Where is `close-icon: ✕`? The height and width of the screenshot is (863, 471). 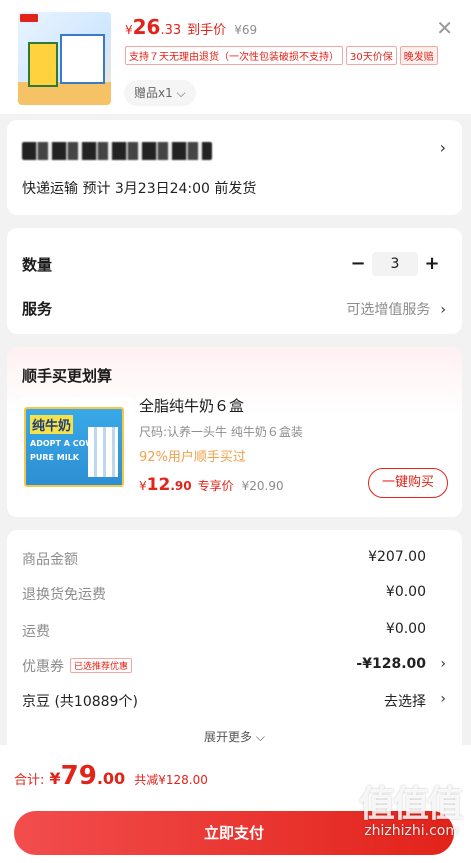 close-icon: ✕ is located at coordinates (444, 28).